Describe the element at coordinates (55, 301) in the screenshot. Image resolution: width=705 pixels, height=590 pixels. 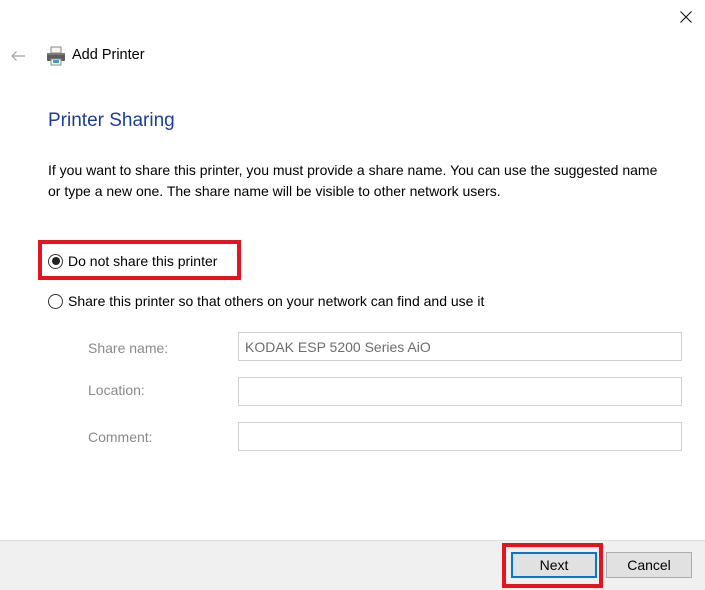
I see `radio-button-unselected` at that location.